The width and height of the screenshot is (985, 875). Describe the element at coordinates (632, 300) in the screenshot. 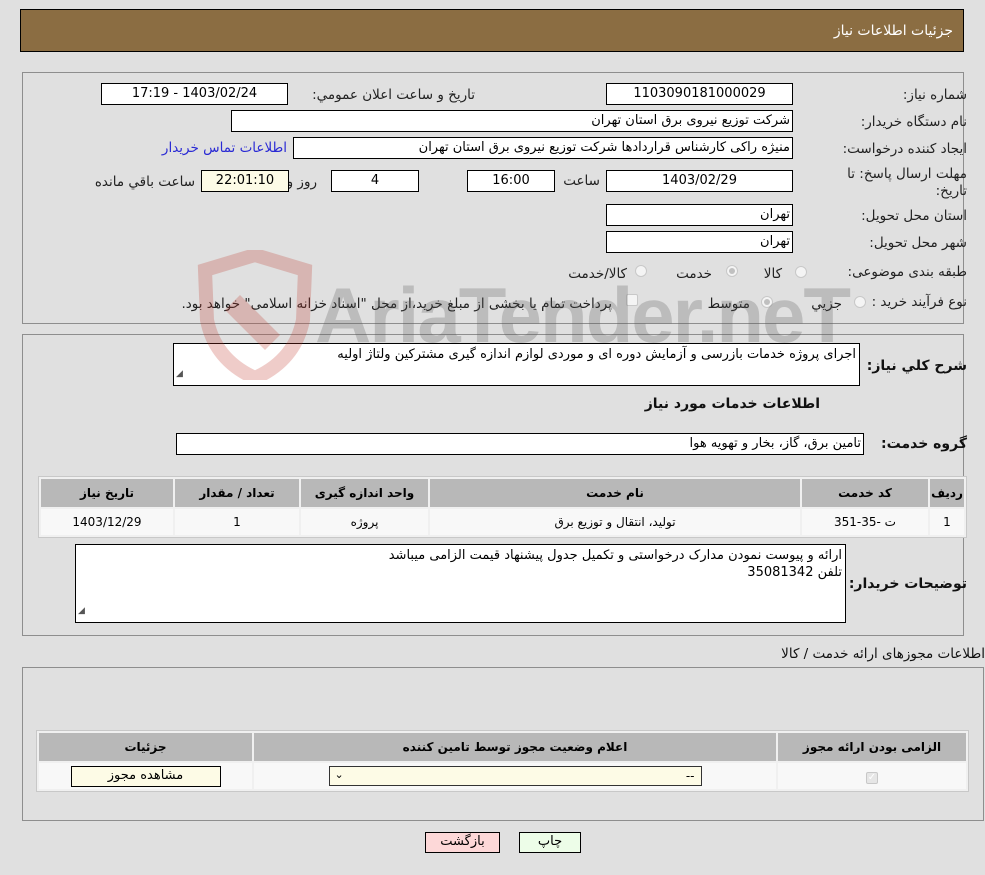

I see `treasury-checkbox` at that location.